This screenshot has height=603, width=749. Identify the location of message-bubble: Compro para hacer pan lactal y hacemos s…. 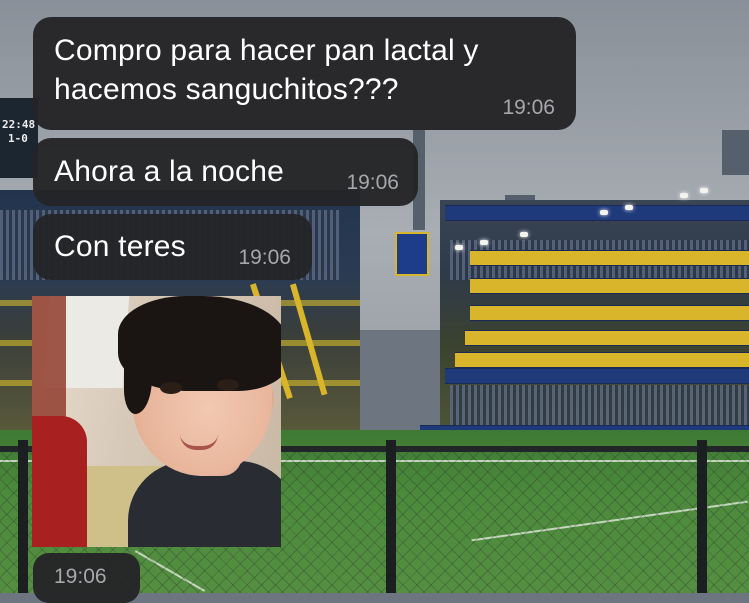
(304, 73).